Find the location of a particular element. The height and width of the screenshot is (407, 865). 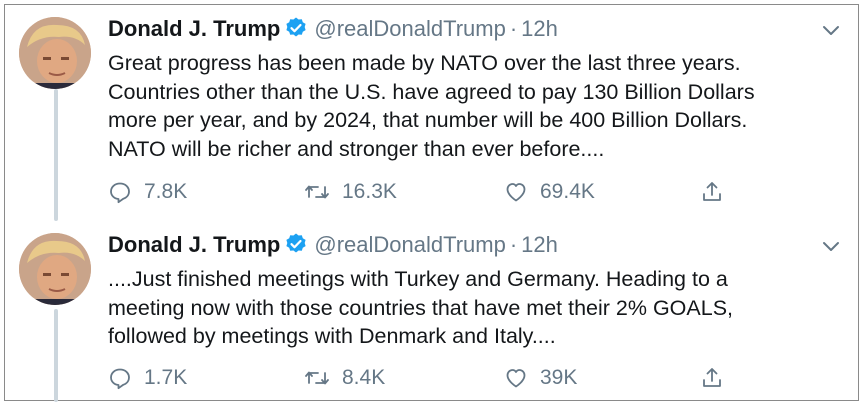

reply-count: 7.8K is located at coordinates (166, 191).